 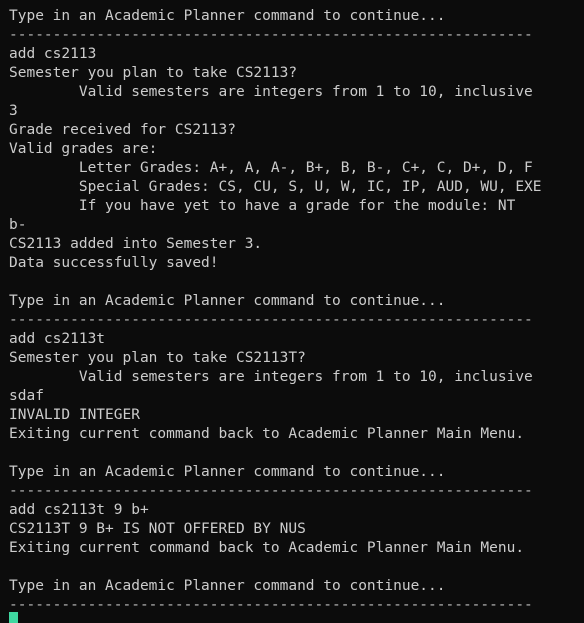 What do you see at coordinates (114, 263) in the screenshot?
I see `terminal-line: Data successfully saved!` at bounding box center [114, 263].